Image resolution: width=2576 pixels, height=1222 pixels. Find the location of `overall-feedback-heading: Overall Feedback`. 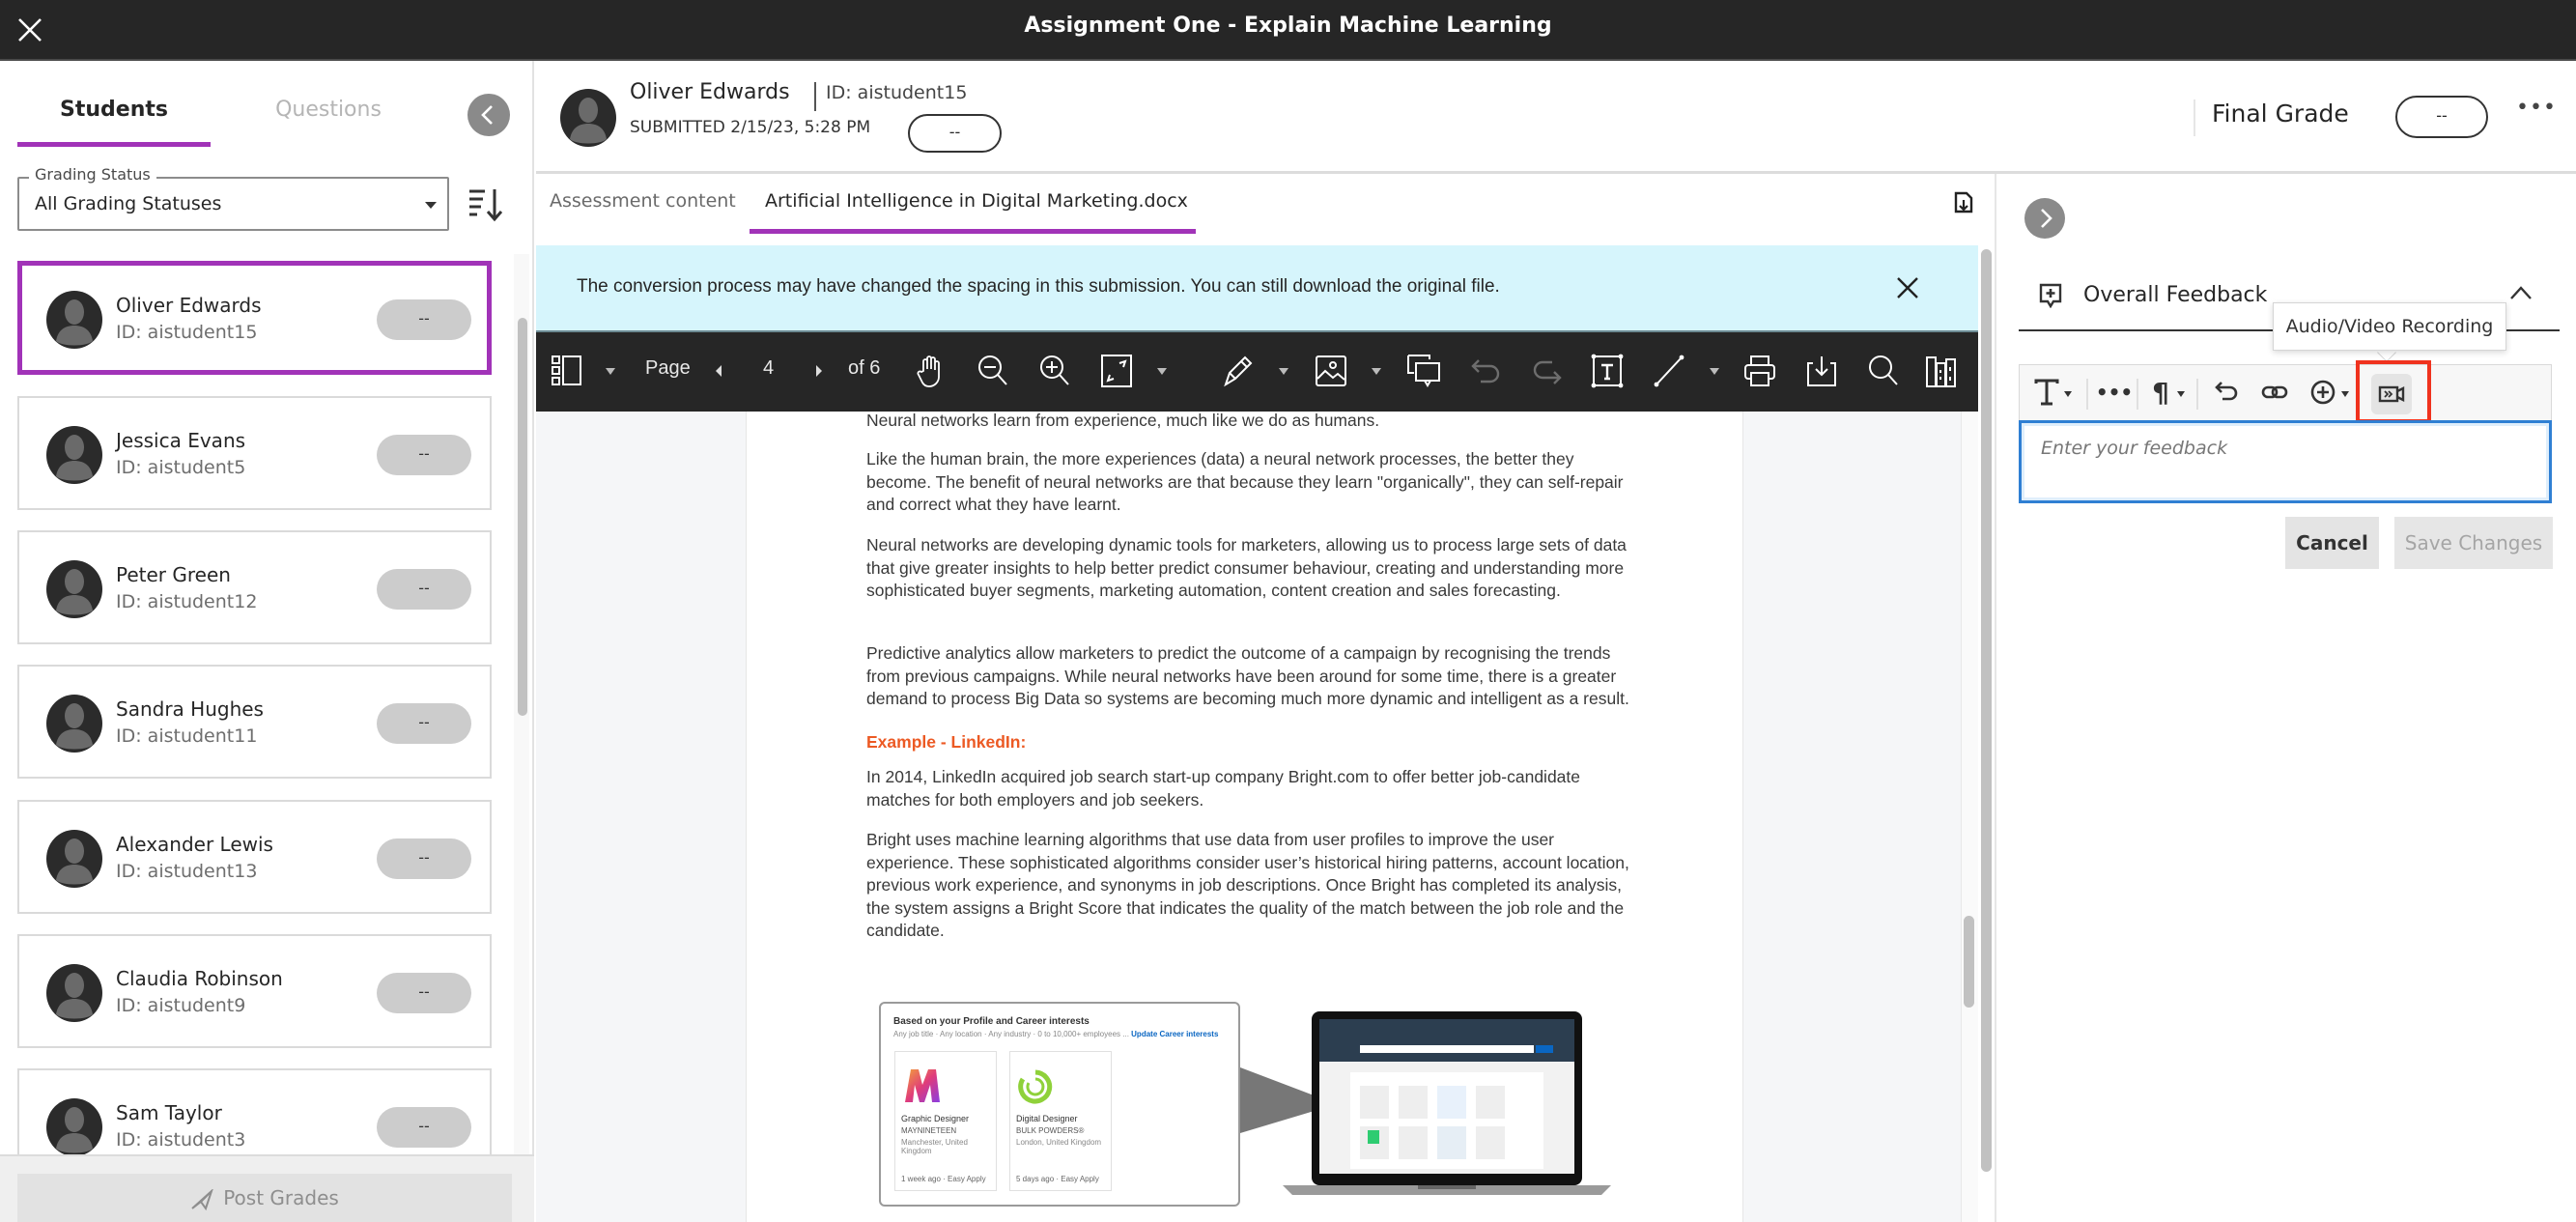

overall-feedback-heading: Overall Feedback is located at coordinates (2175, 295).